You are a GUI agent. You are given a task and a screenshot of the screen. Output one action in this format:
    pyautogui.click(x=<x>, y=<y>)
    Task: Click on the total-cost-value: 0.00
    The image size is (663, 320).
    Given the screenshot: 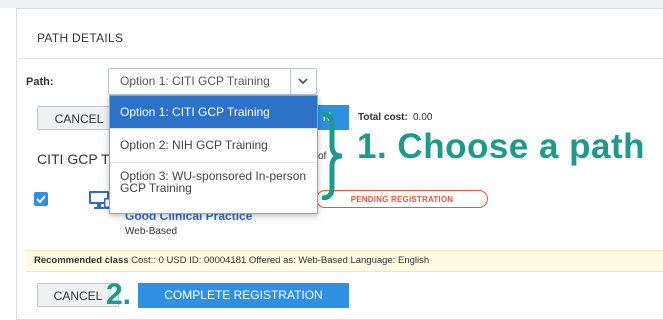 What is the action you would take?
    pyautogui.click(x=423, y=117)
    